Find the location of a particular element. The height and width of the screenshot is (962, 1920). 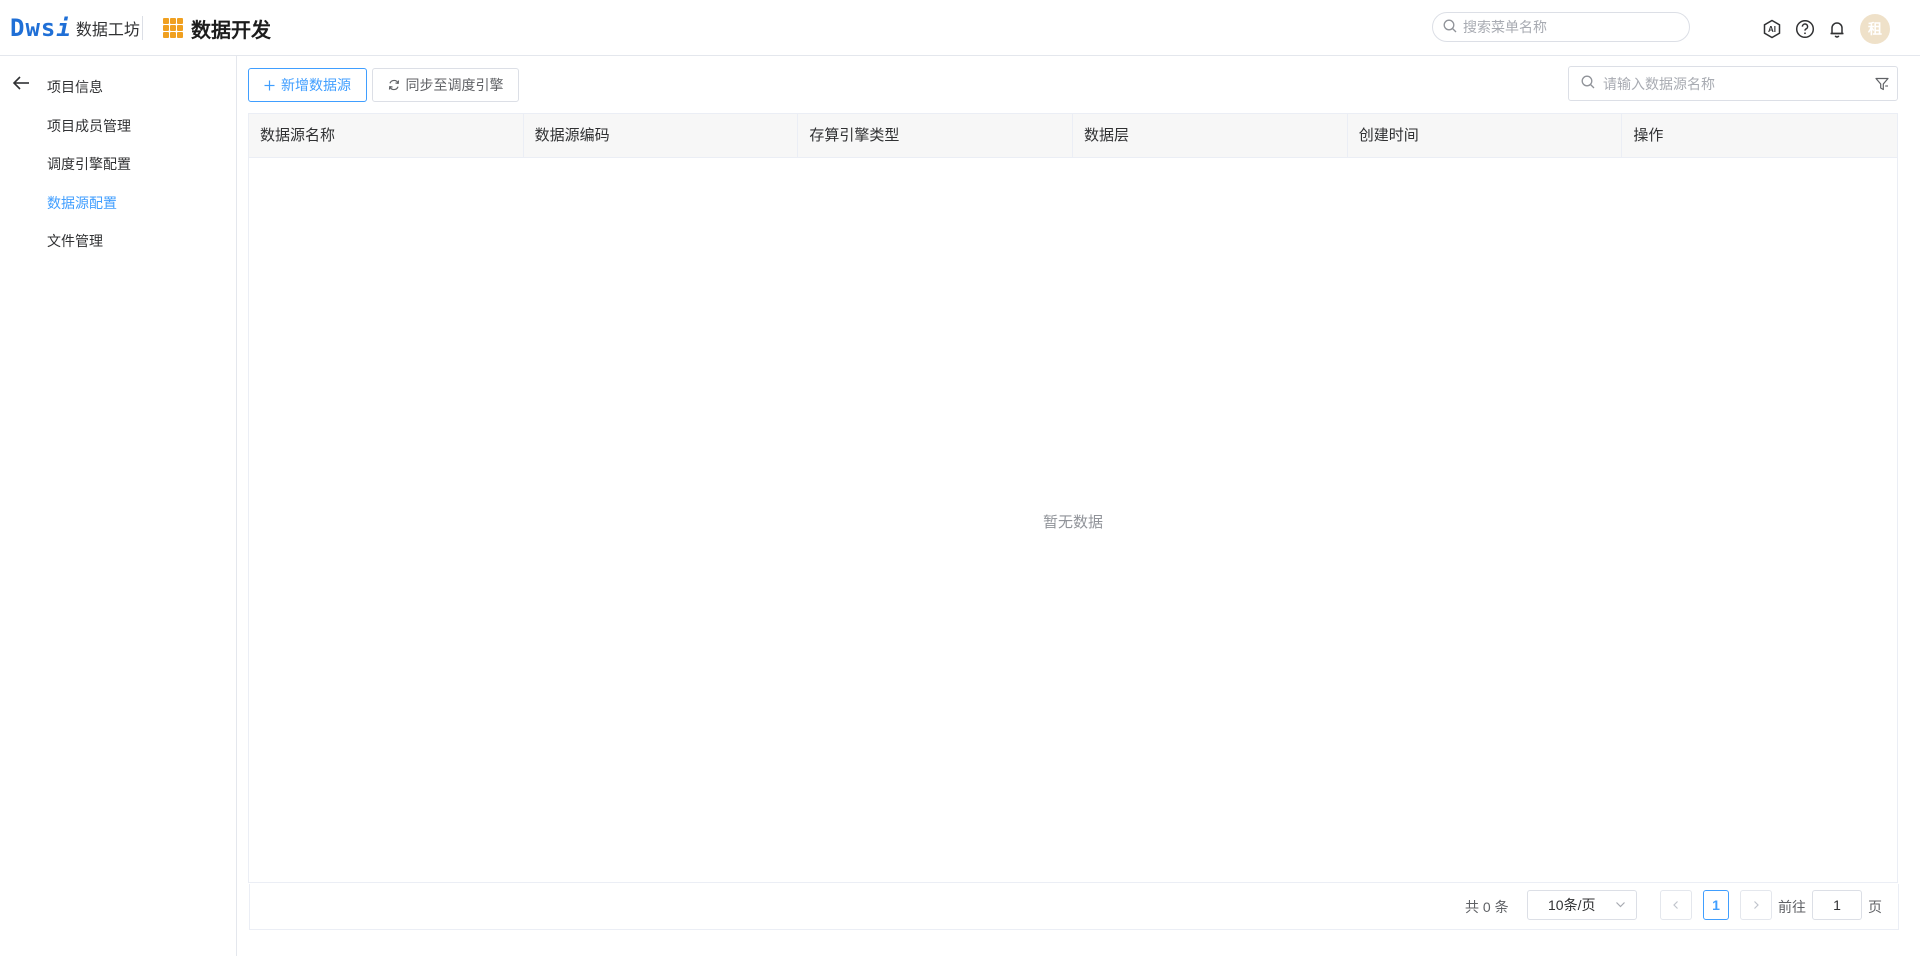

sidebar-item-datasource: 数据源配置 is located at coordinates (82, 203).